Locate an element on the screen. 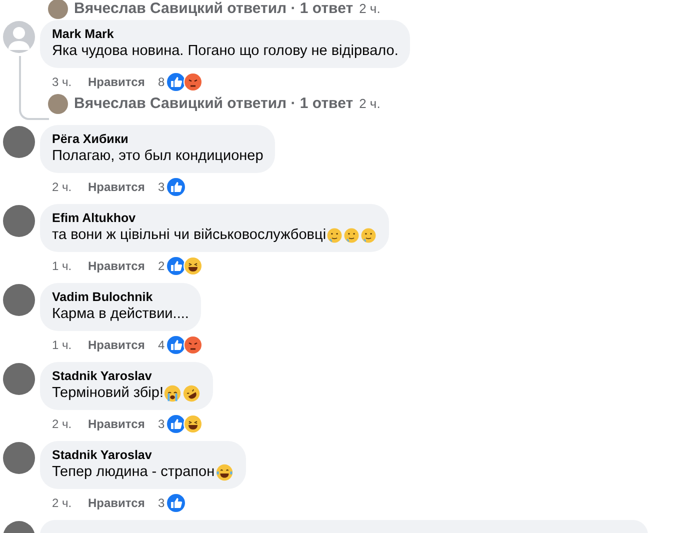 Image resolution: width=686 pixels, height=533 pixels. comment-text: та вони ж цівільні чи військовослужбовці is located at coordinates (215, 235).